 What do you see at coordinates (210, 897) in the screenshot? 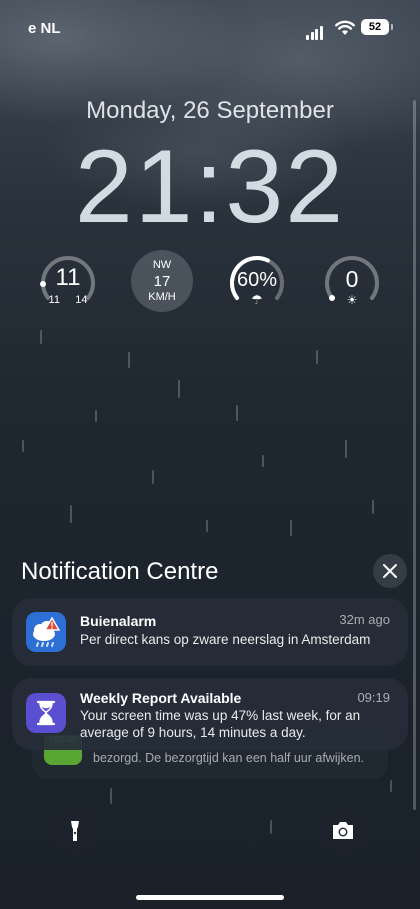
I see `home-indicator` at bounding box center [210, 897].